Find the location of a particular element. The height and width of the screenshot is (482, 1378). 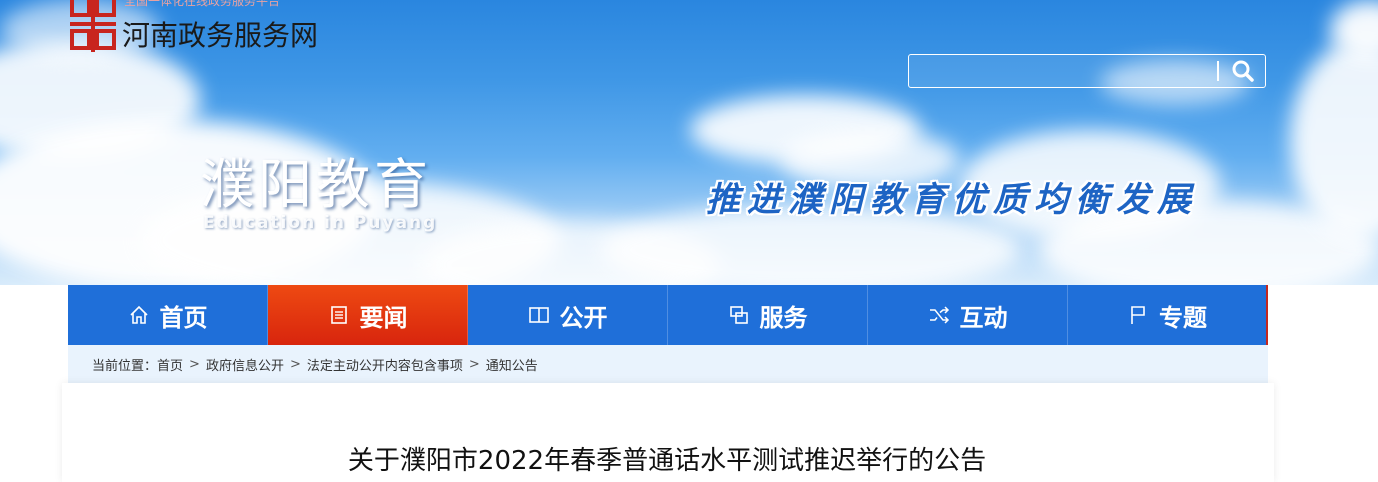

shuffle-icon is located at coordinates (939, 315).